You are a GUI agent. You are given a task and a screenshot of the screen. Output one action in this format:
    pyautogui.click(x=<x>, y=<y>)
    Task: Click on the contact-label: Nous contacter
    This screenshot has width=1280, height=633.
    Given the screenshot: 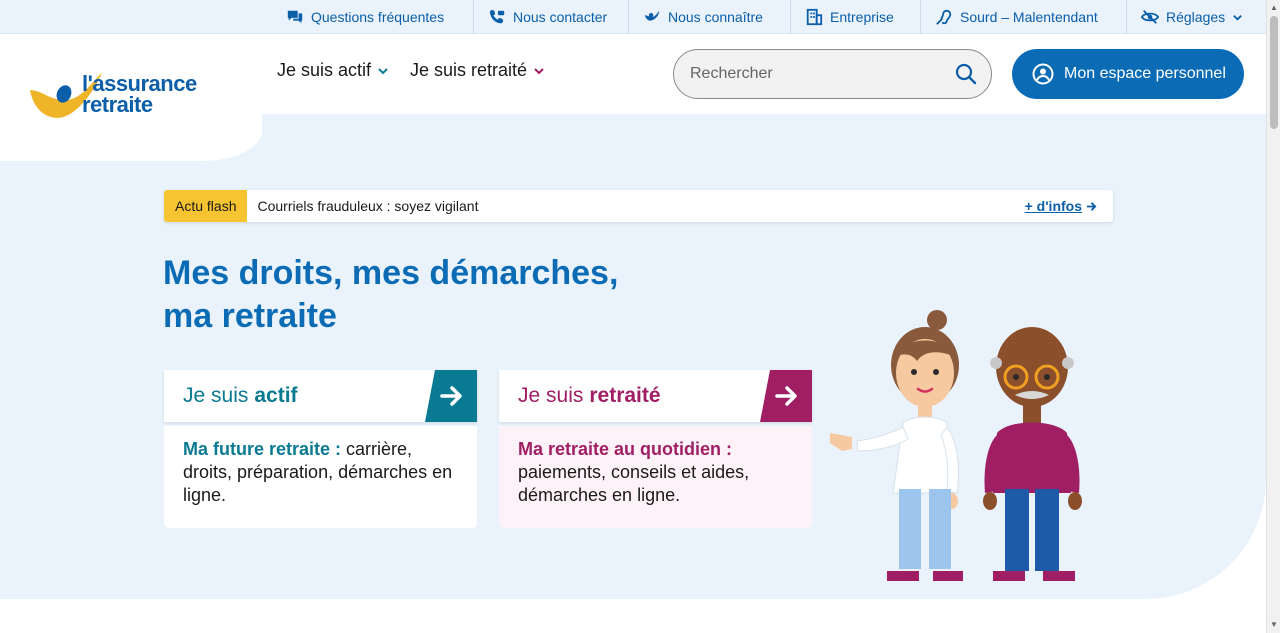 What is the action you would take?
    pyautogui.click(x=560, y=17)
    